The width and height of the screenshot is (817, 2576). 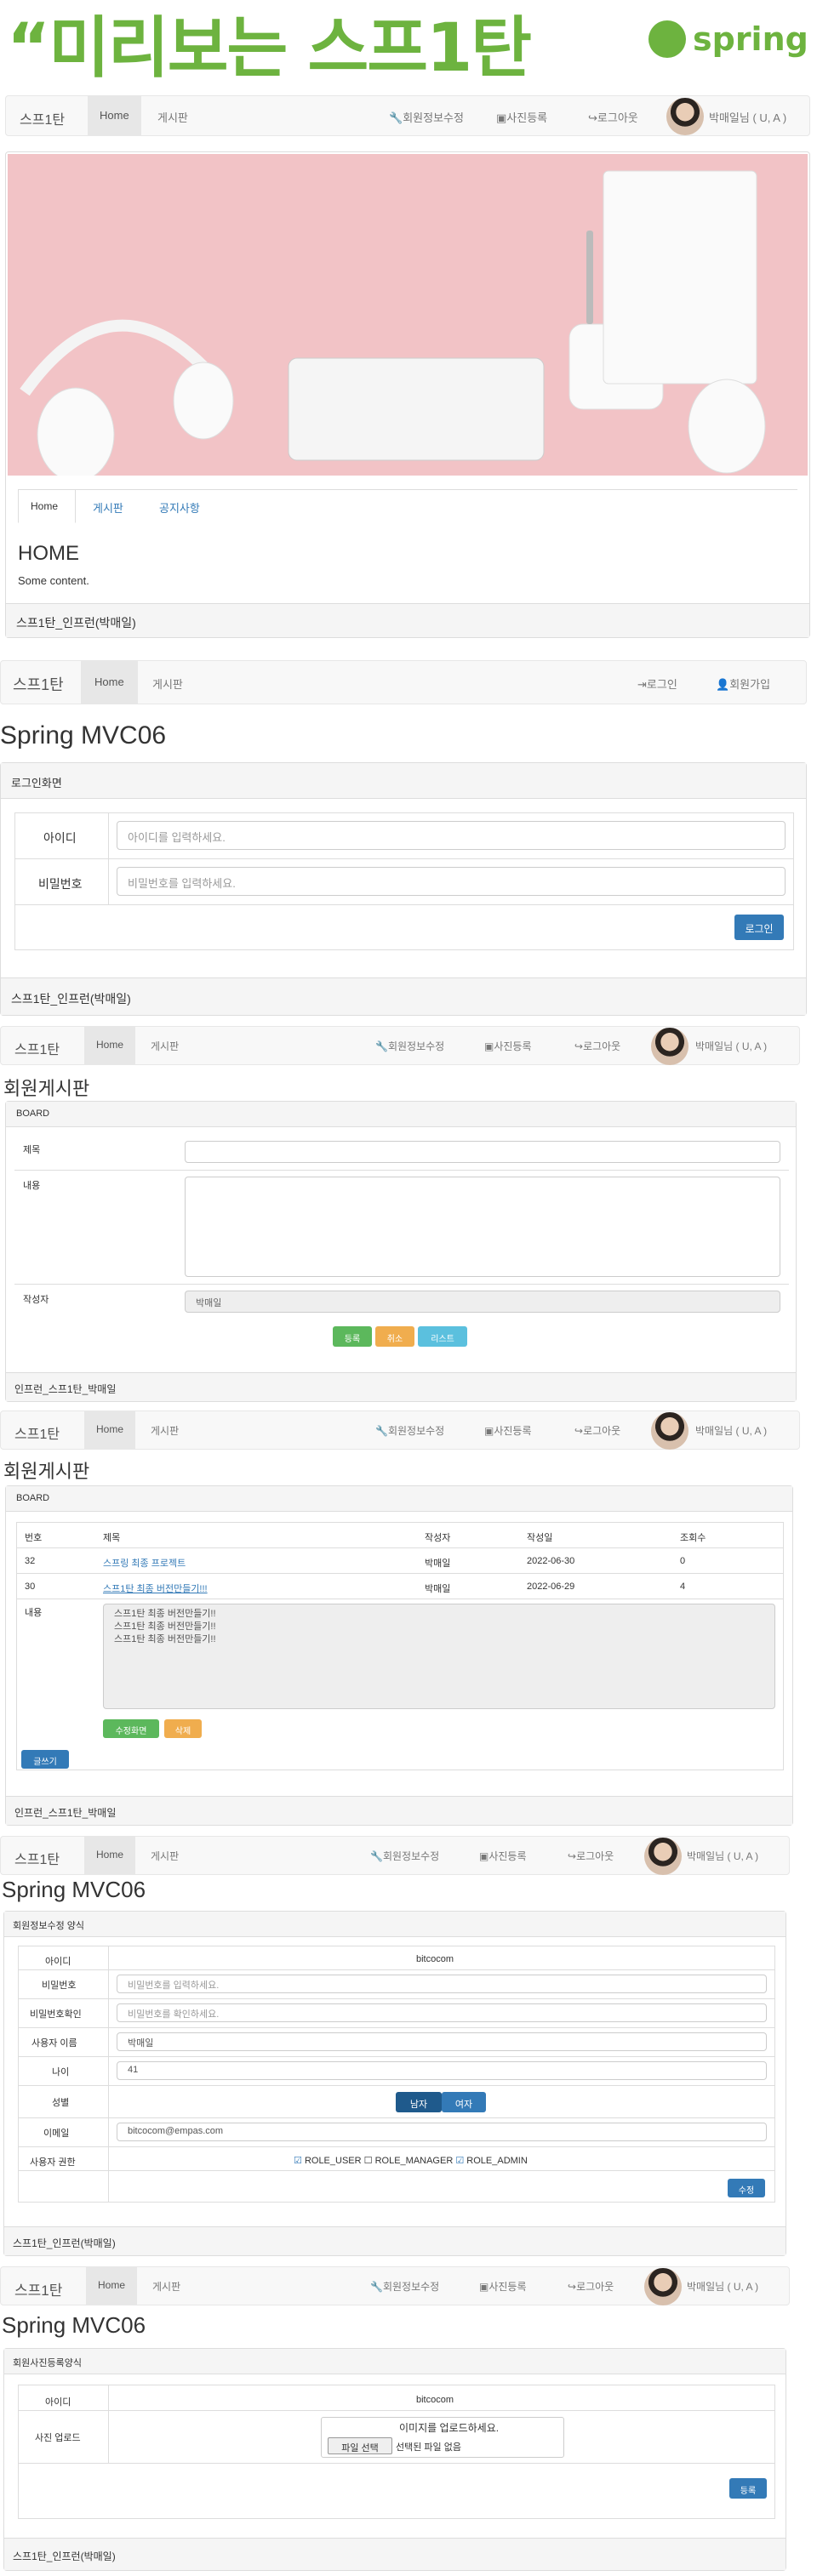 What do you see at coordinates (179, 507) in the screenshot?
I see `tab-notice: 공지사항` at bounding box center [179, 507].